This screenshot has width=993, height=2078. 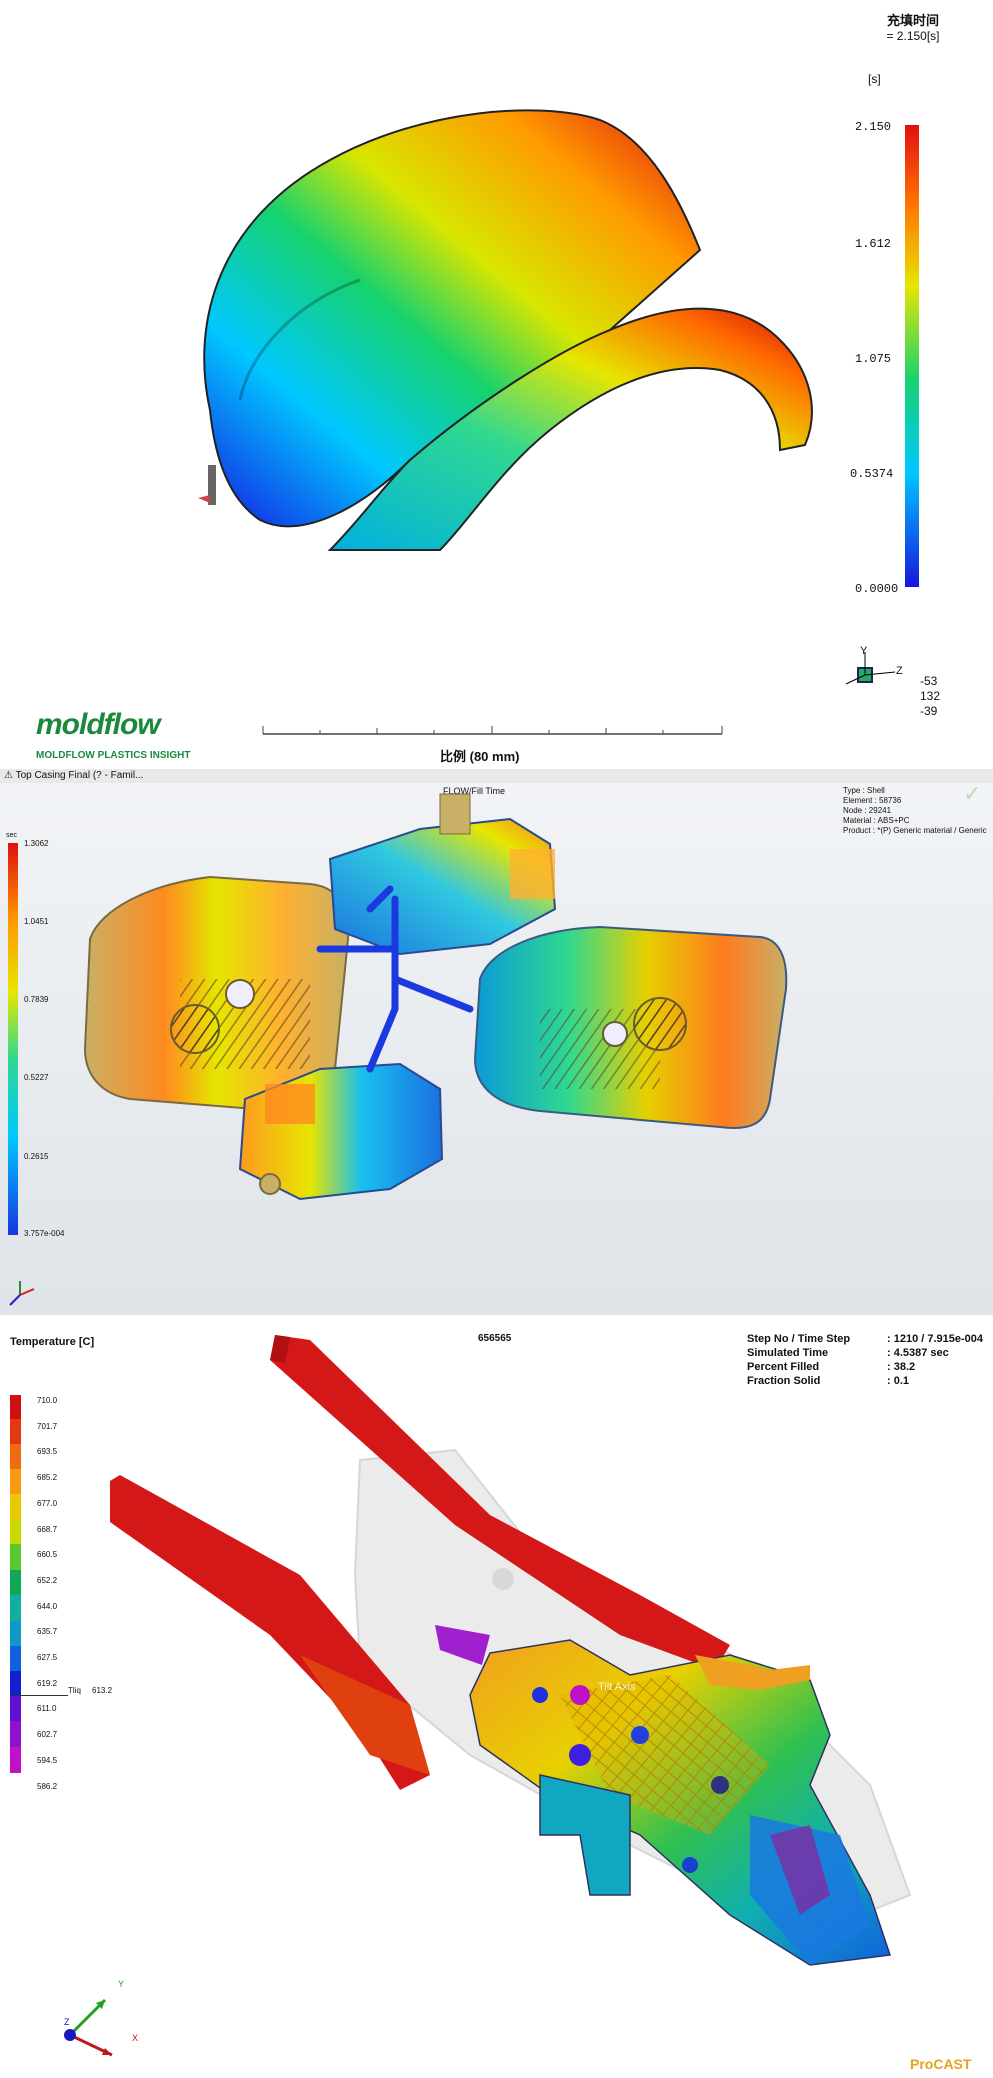 What do you see at coordinates (36, 921) in the screenshot?
I see `legend-tick: 1.0451` at bounding box center [36, 921].